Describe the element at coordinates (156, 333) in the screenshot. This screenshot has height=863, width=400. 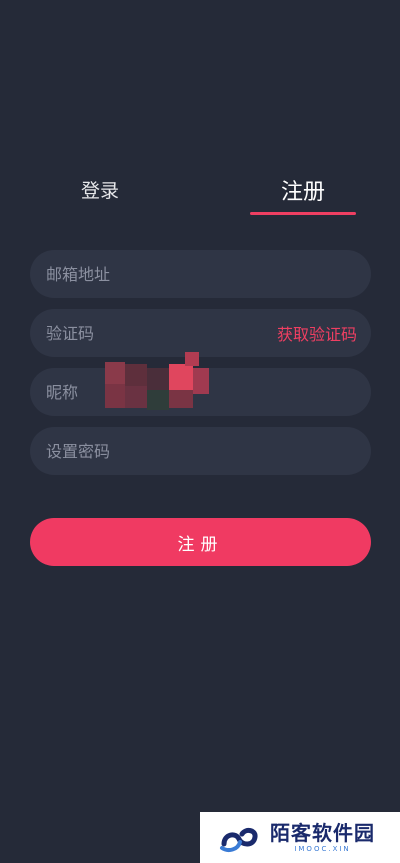
I see `verification-code-input` at that location.